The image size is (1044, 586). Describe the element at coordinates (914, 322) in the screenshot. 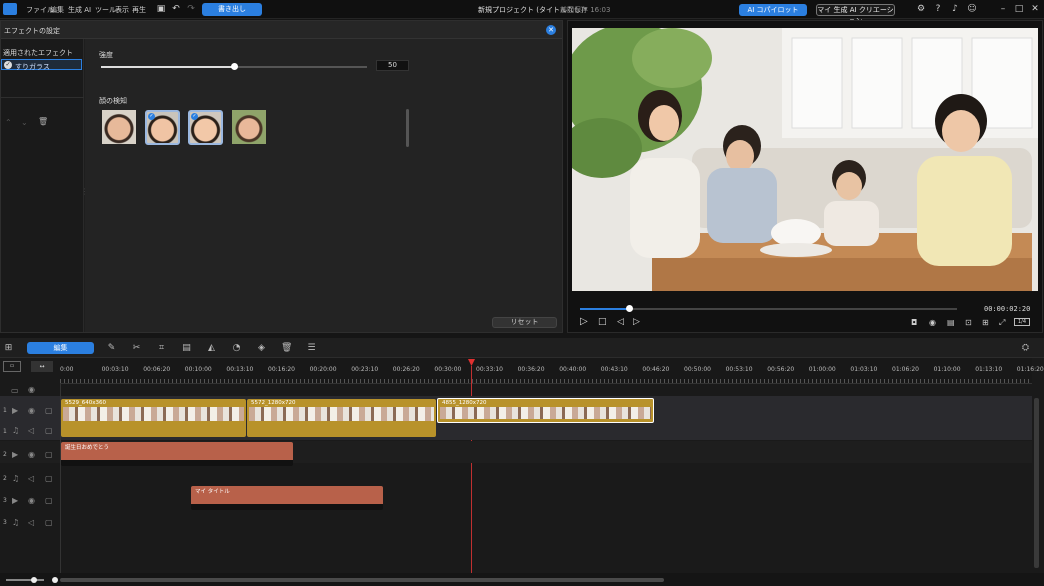

I see `snapshot-icon: ◘` at that location.